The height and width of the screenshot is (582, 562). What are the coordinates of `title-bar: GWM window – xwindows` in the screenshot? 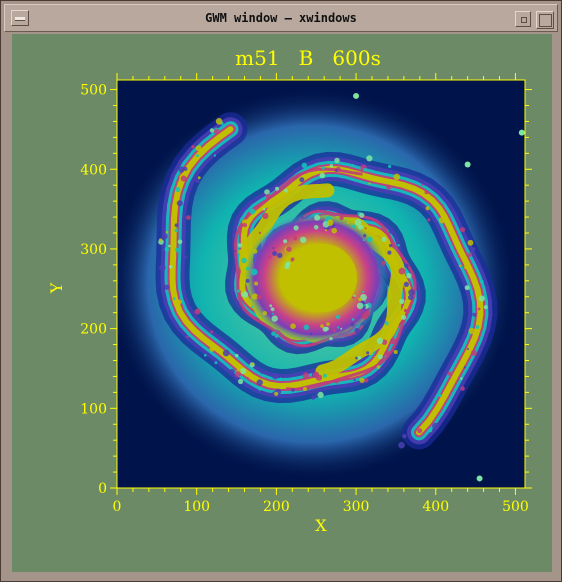 It's located at (281, 18).